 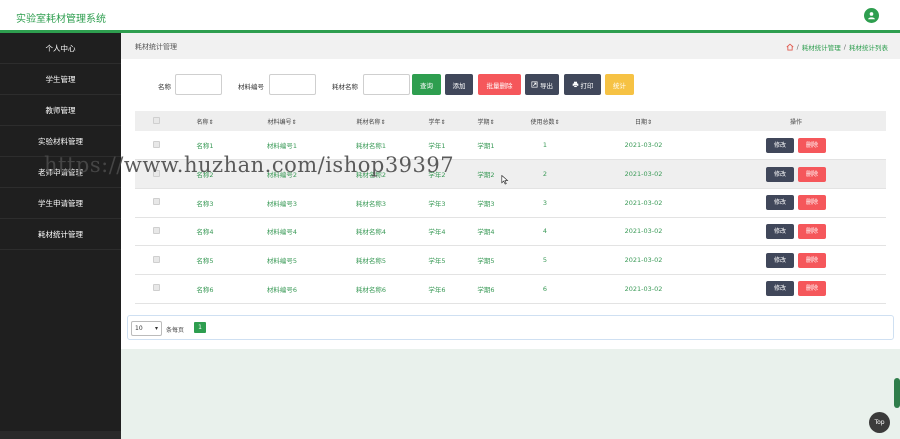 I want to click on cell-total: 6, so click(x=545, y=289).